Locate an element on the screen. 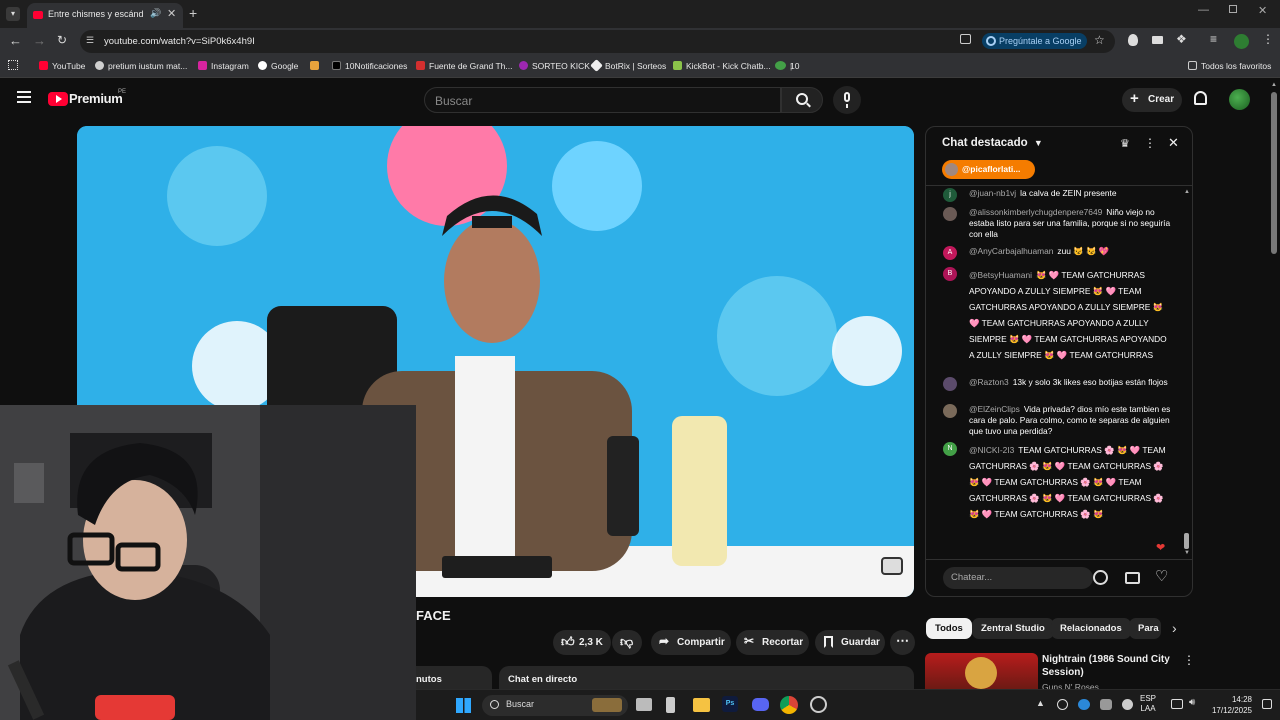  new-tab-icon: + is located at coordinates (193, 13).